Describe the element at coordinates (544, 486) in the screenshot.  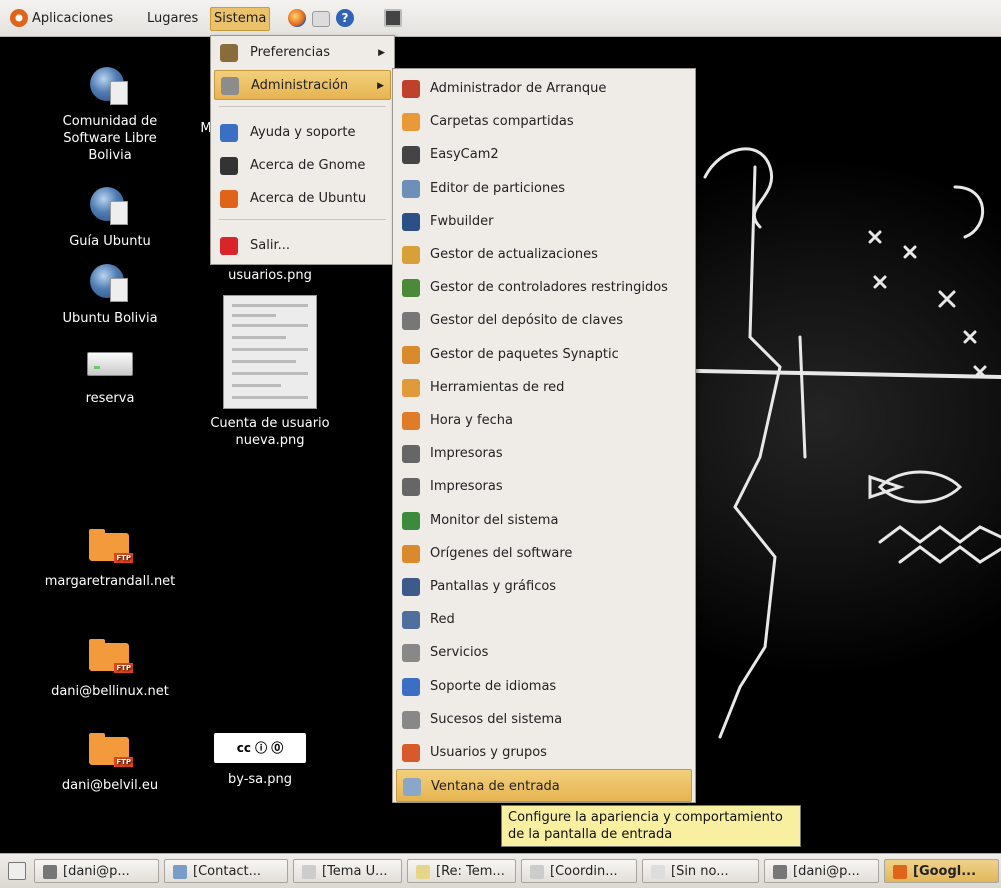
I see `admin-item-12: Impresoras` at that location.